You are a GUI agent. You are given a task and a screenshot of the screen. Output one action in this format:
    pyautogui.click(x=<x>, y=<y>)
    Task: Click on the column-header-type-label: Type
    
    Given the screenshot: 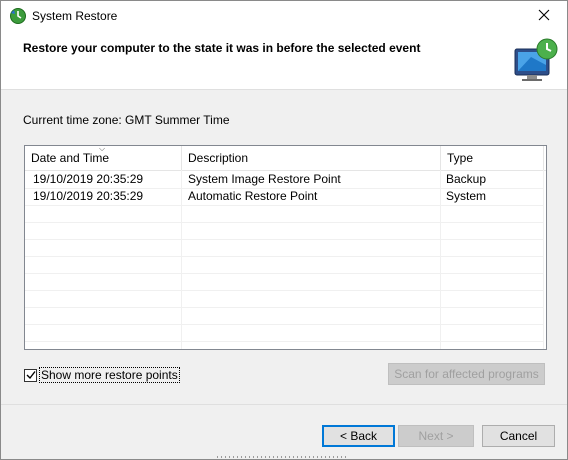 What is the action you would take?
    pyautogui.click(x=460, y=158)
    